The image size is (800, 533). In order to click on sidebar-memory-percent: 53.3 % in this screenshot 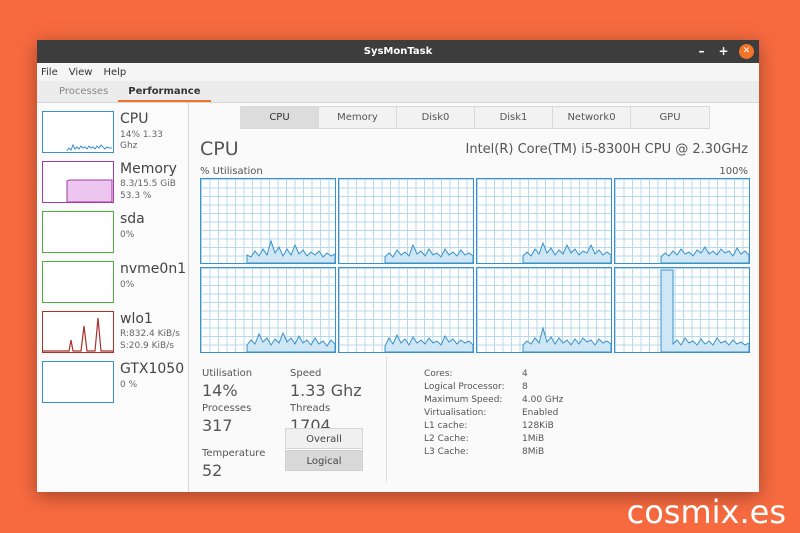, I will do `click(136, 196)`.